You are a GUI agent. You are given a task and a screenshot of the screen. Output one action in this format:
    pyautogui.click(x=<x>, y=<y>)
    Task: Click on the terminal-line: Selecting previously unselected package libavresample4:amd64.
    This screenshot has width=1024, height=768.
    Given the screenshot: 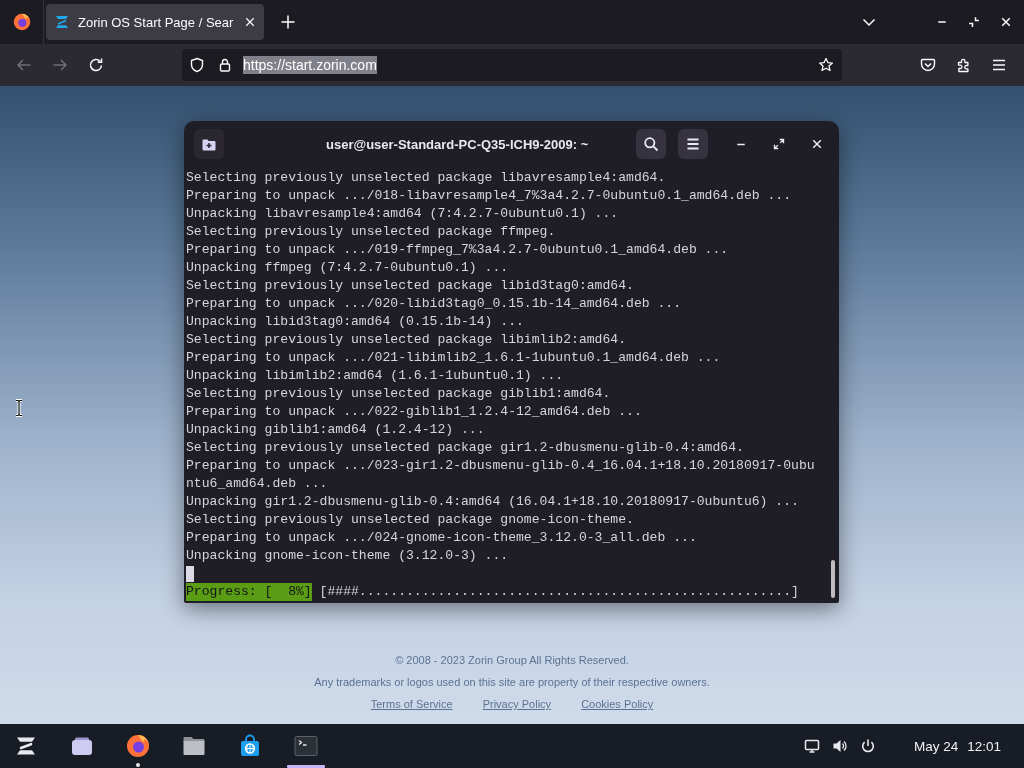 What is the action you would take?
    pyautogui.click(x=426, y=178)
    